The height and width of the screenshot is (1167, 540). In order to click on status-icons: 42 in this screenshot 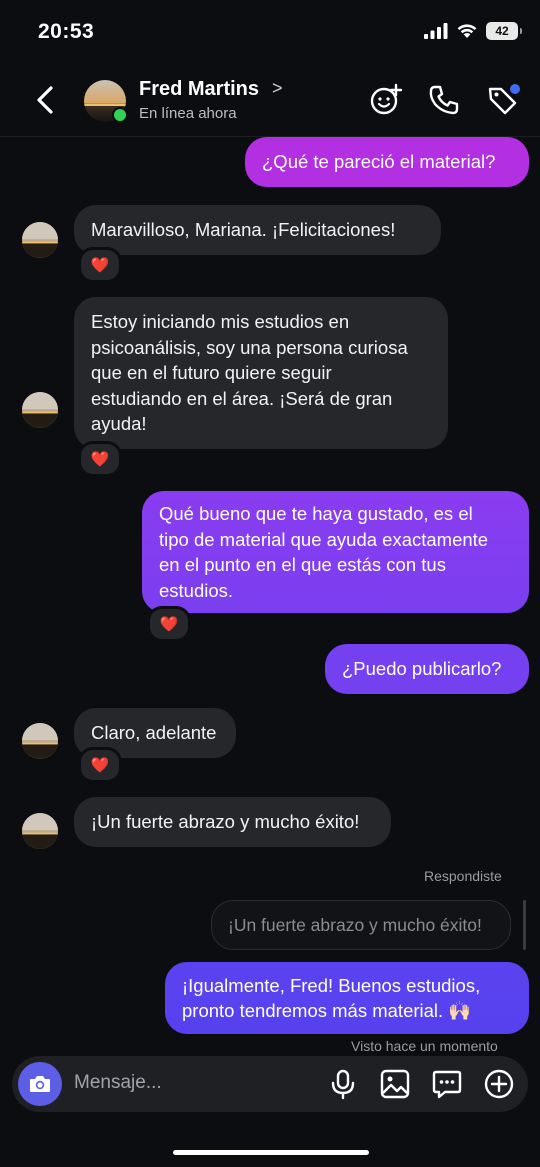, I will do `click(473, 31)`.